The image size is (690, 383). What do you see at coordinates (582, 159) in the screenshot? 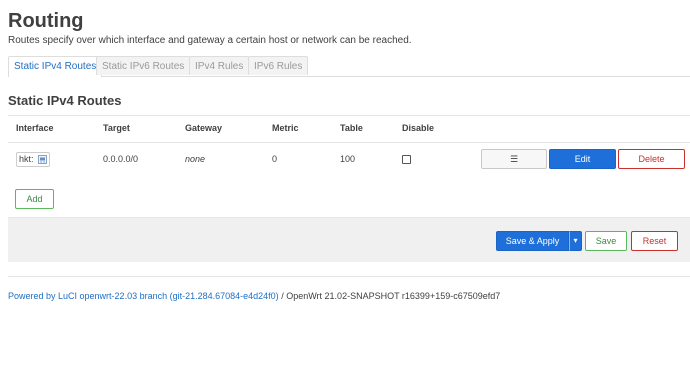
I see `edit-button: Edit` at bounding box center [582, 159].